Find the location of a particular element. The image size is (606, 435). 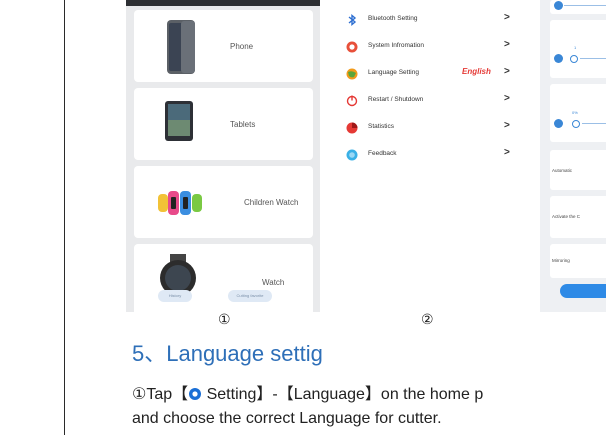

step-number-2: ② is located at coordinates (427, 319).